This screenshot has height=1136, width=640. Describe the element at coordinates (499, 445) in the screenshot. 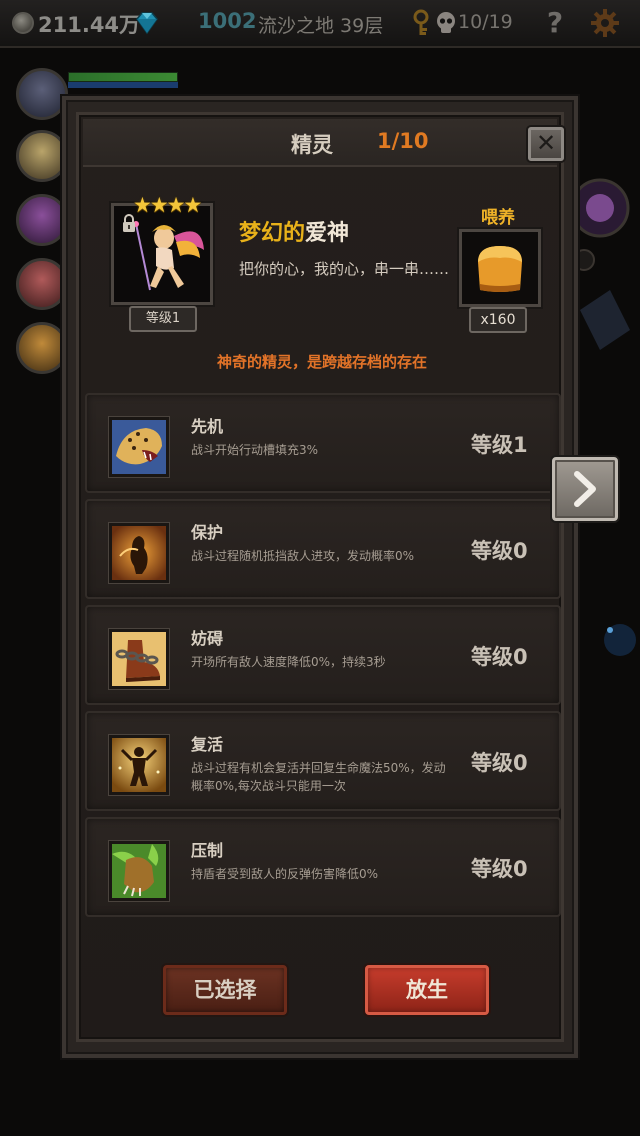

I see `skill-level: 等级1` at that location.